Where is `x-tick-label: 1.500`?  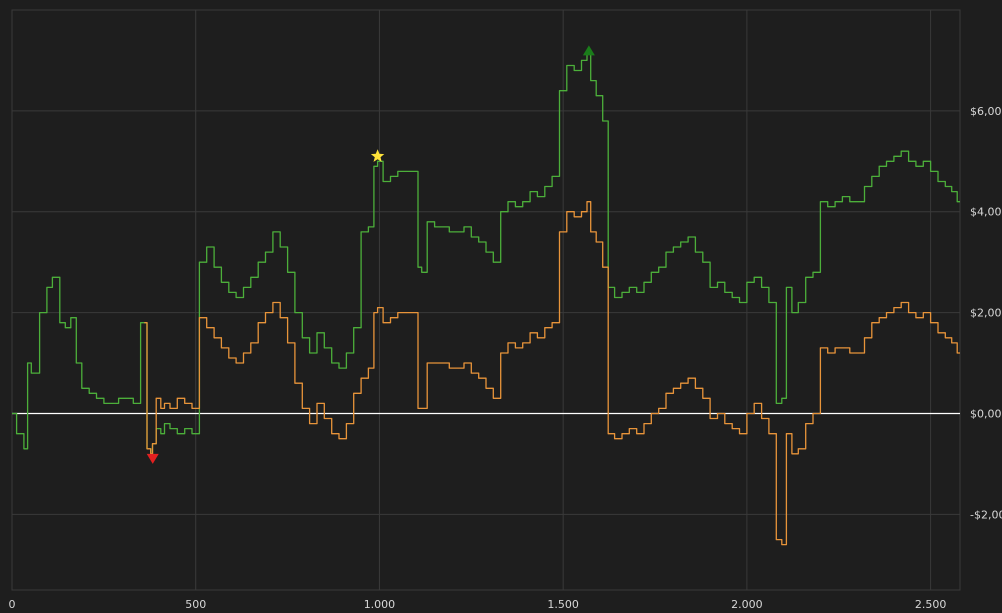 x-tick-label: 1.500 is located at coordinates (563, 604).